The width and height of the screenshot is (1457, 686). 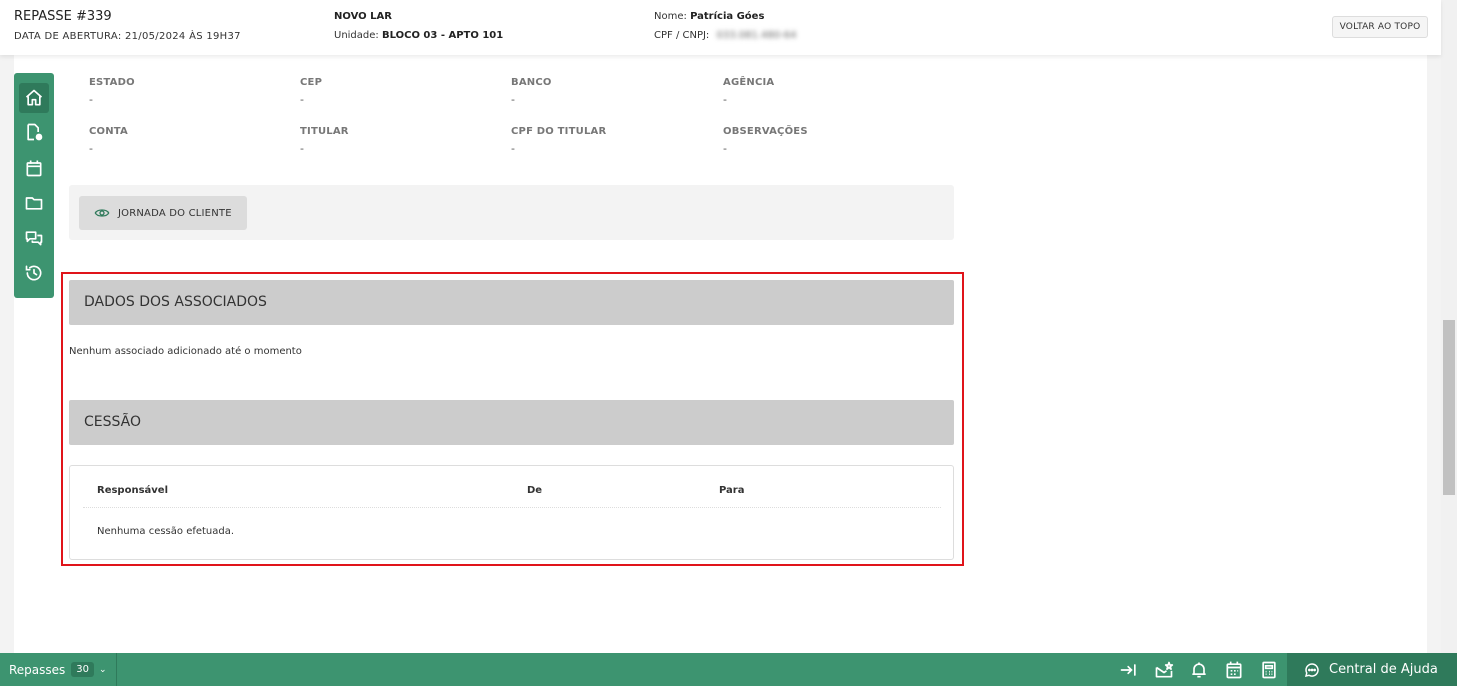 What do you see at coordinates (1199, 670) in the screenshot?
I see `bell-icon` at bounding box center [1199, 670].